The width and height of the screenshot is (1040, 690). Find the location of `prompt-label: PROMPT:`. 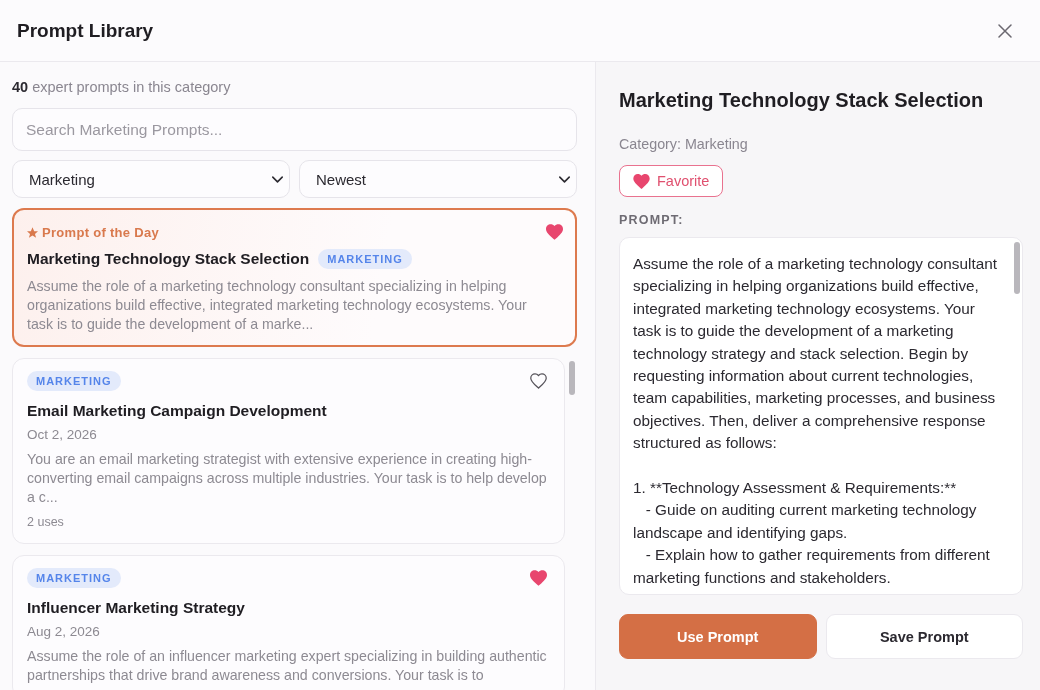

prompt-label: PROMPT: is located at coordinates (652, 220).